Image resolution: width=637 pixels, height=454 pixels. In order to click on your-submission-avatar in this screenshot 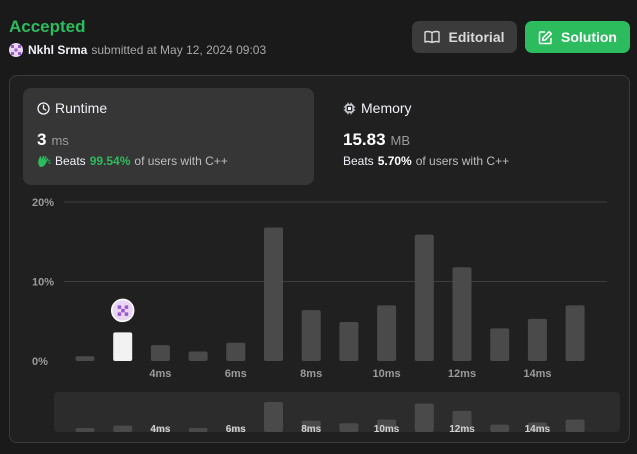, I will do `click(122, 310)`.